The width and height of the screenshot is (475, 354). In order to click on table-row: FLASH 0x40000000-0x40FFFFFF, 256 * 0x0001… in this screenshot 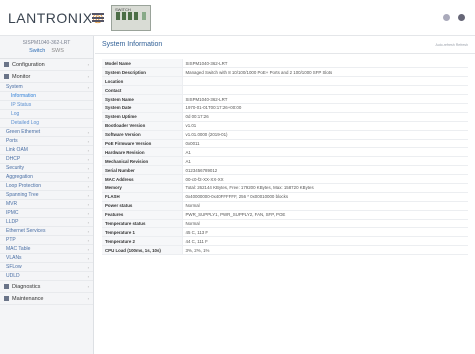, I will do `click(285, 197)`.